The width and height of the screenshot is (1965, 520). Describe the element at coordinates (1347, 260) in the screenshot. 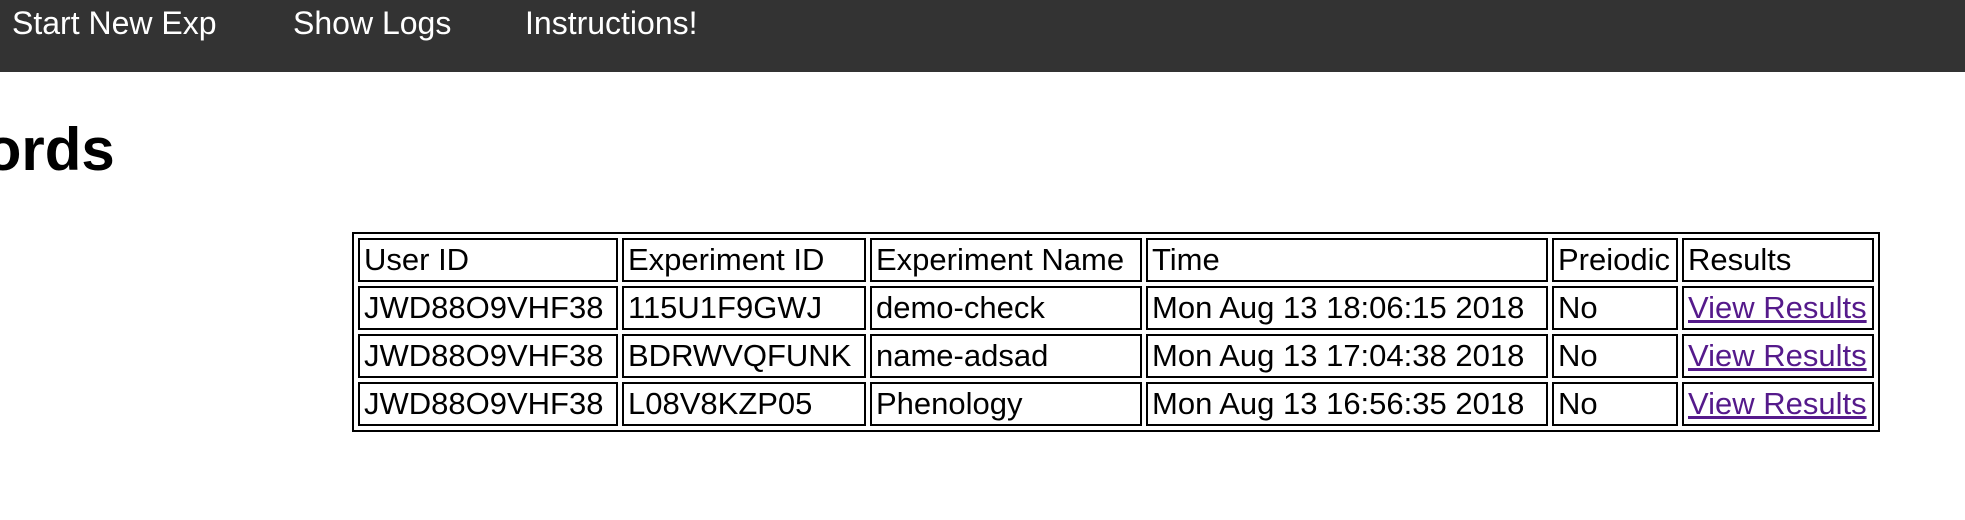

I see `header-time: Time` at that location.